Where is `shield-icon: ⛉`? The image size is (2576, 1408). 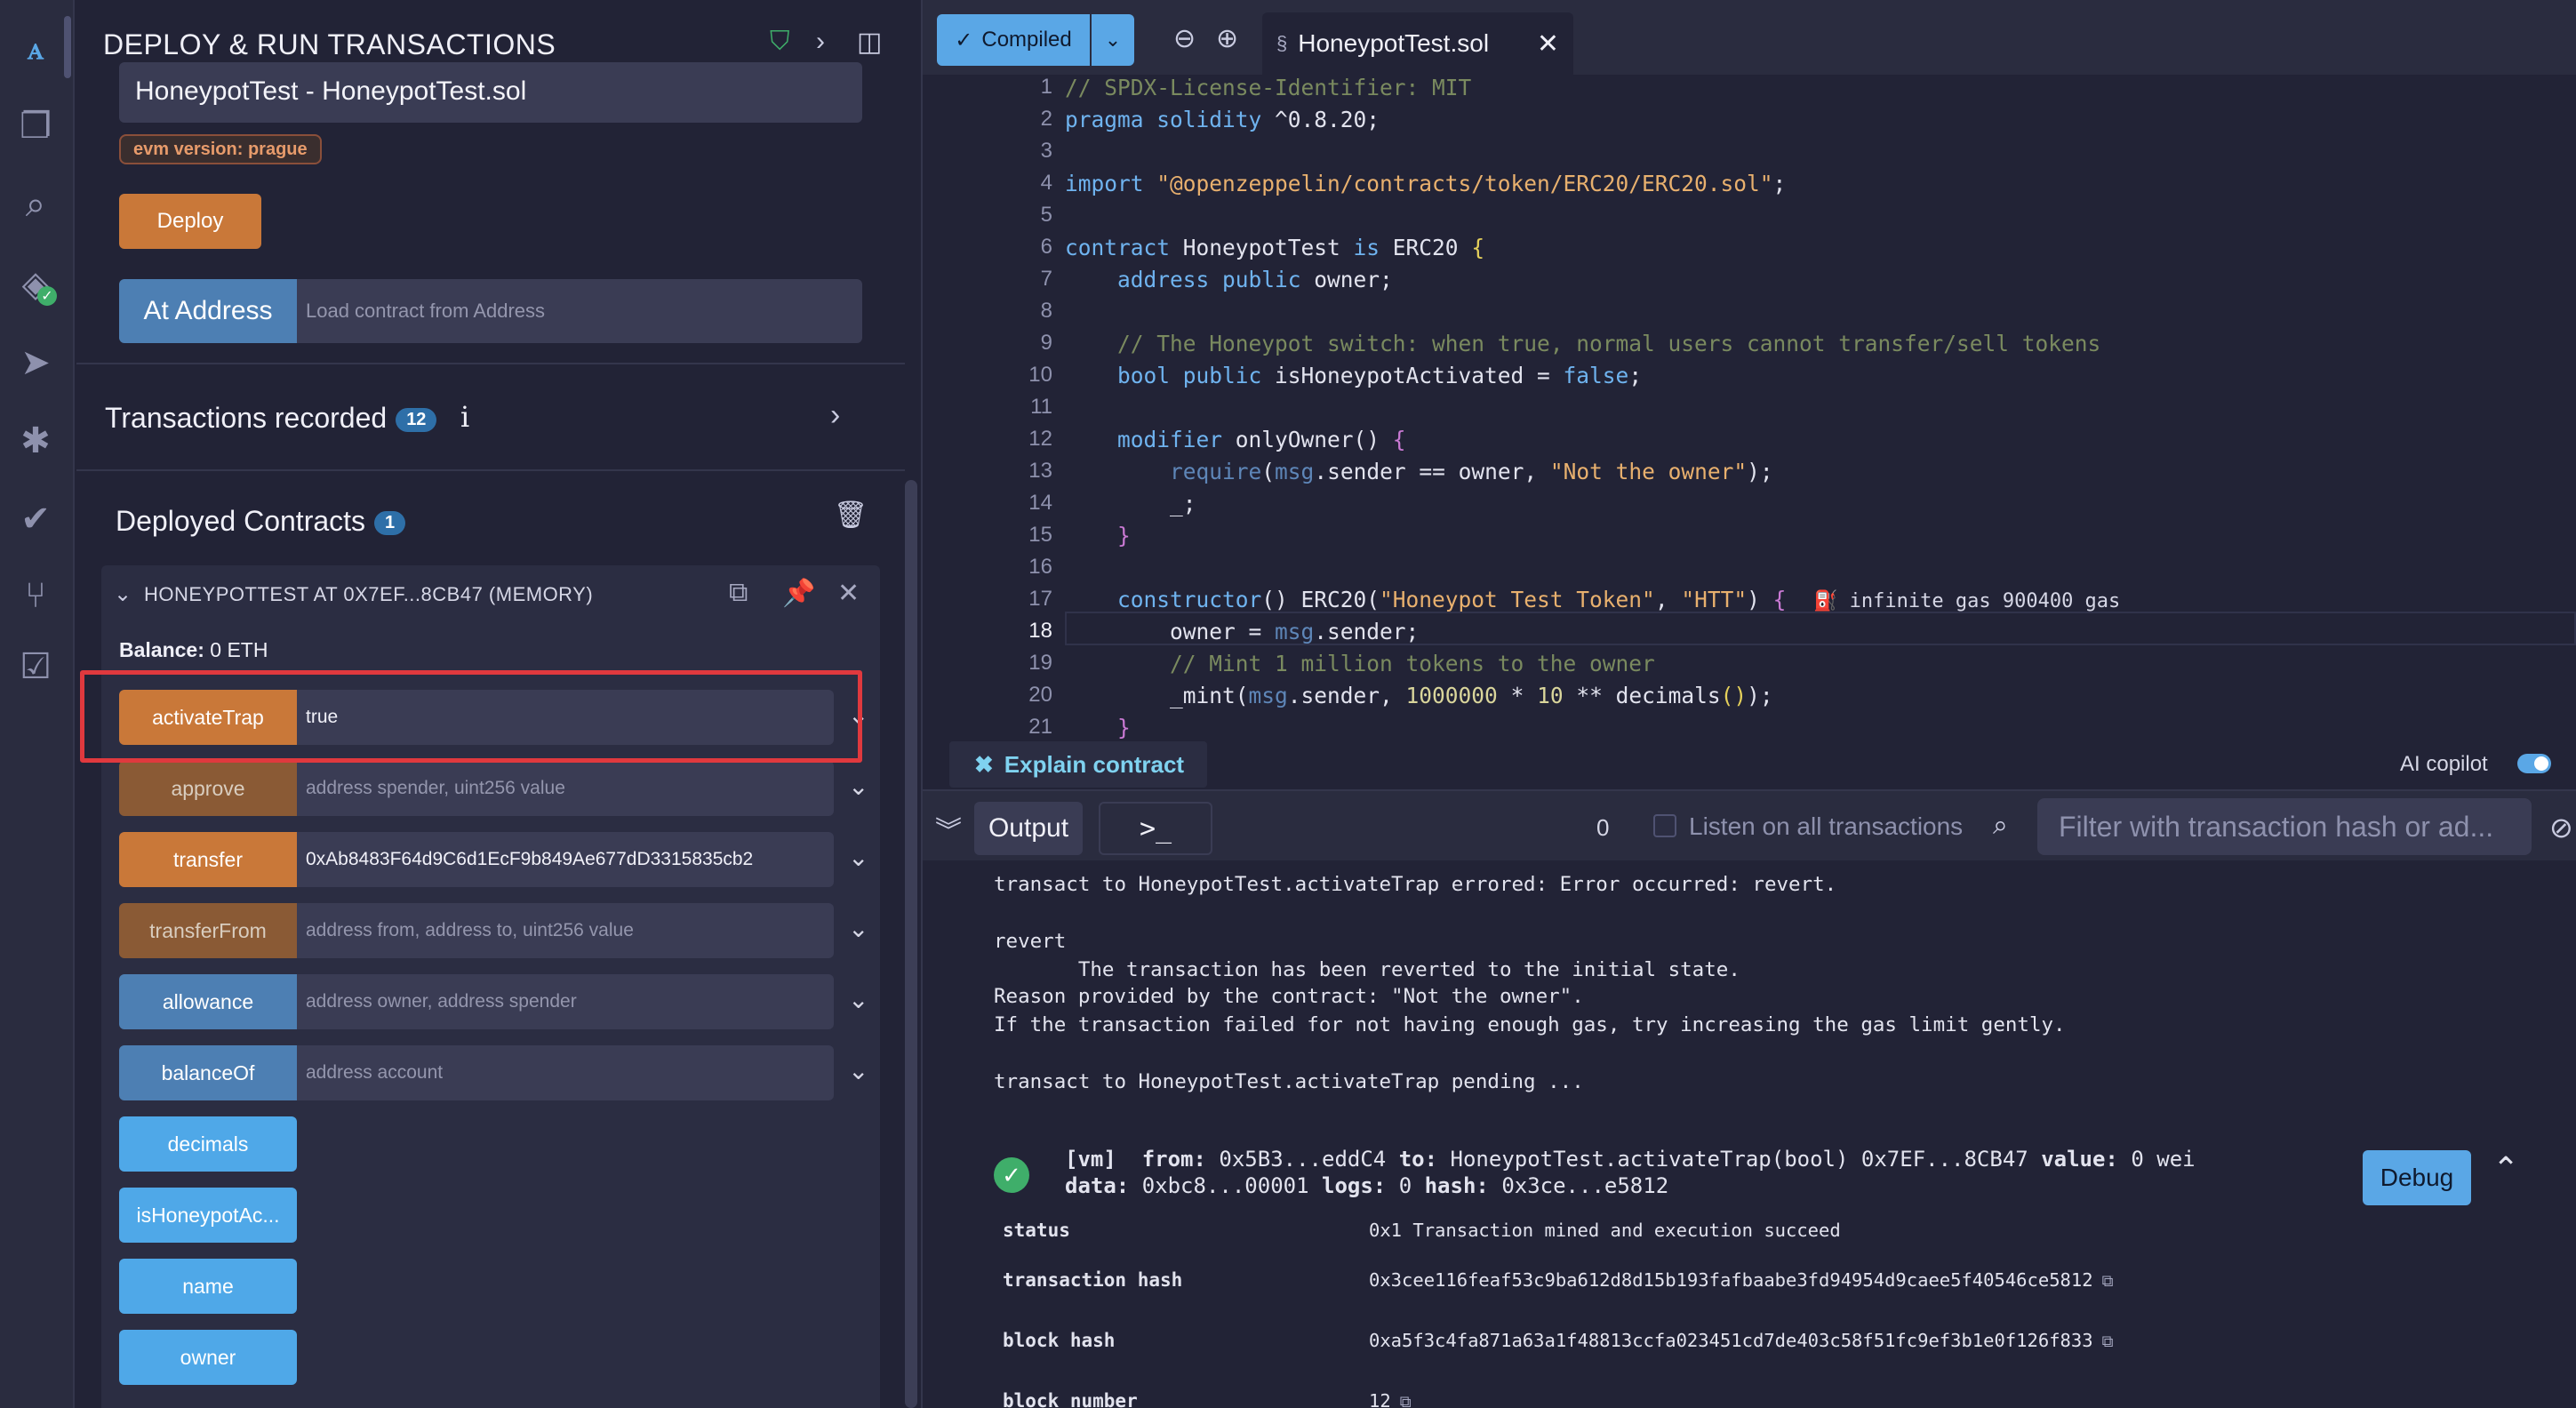
shield-icon: ⛉ is located at coordinates (780, 42).